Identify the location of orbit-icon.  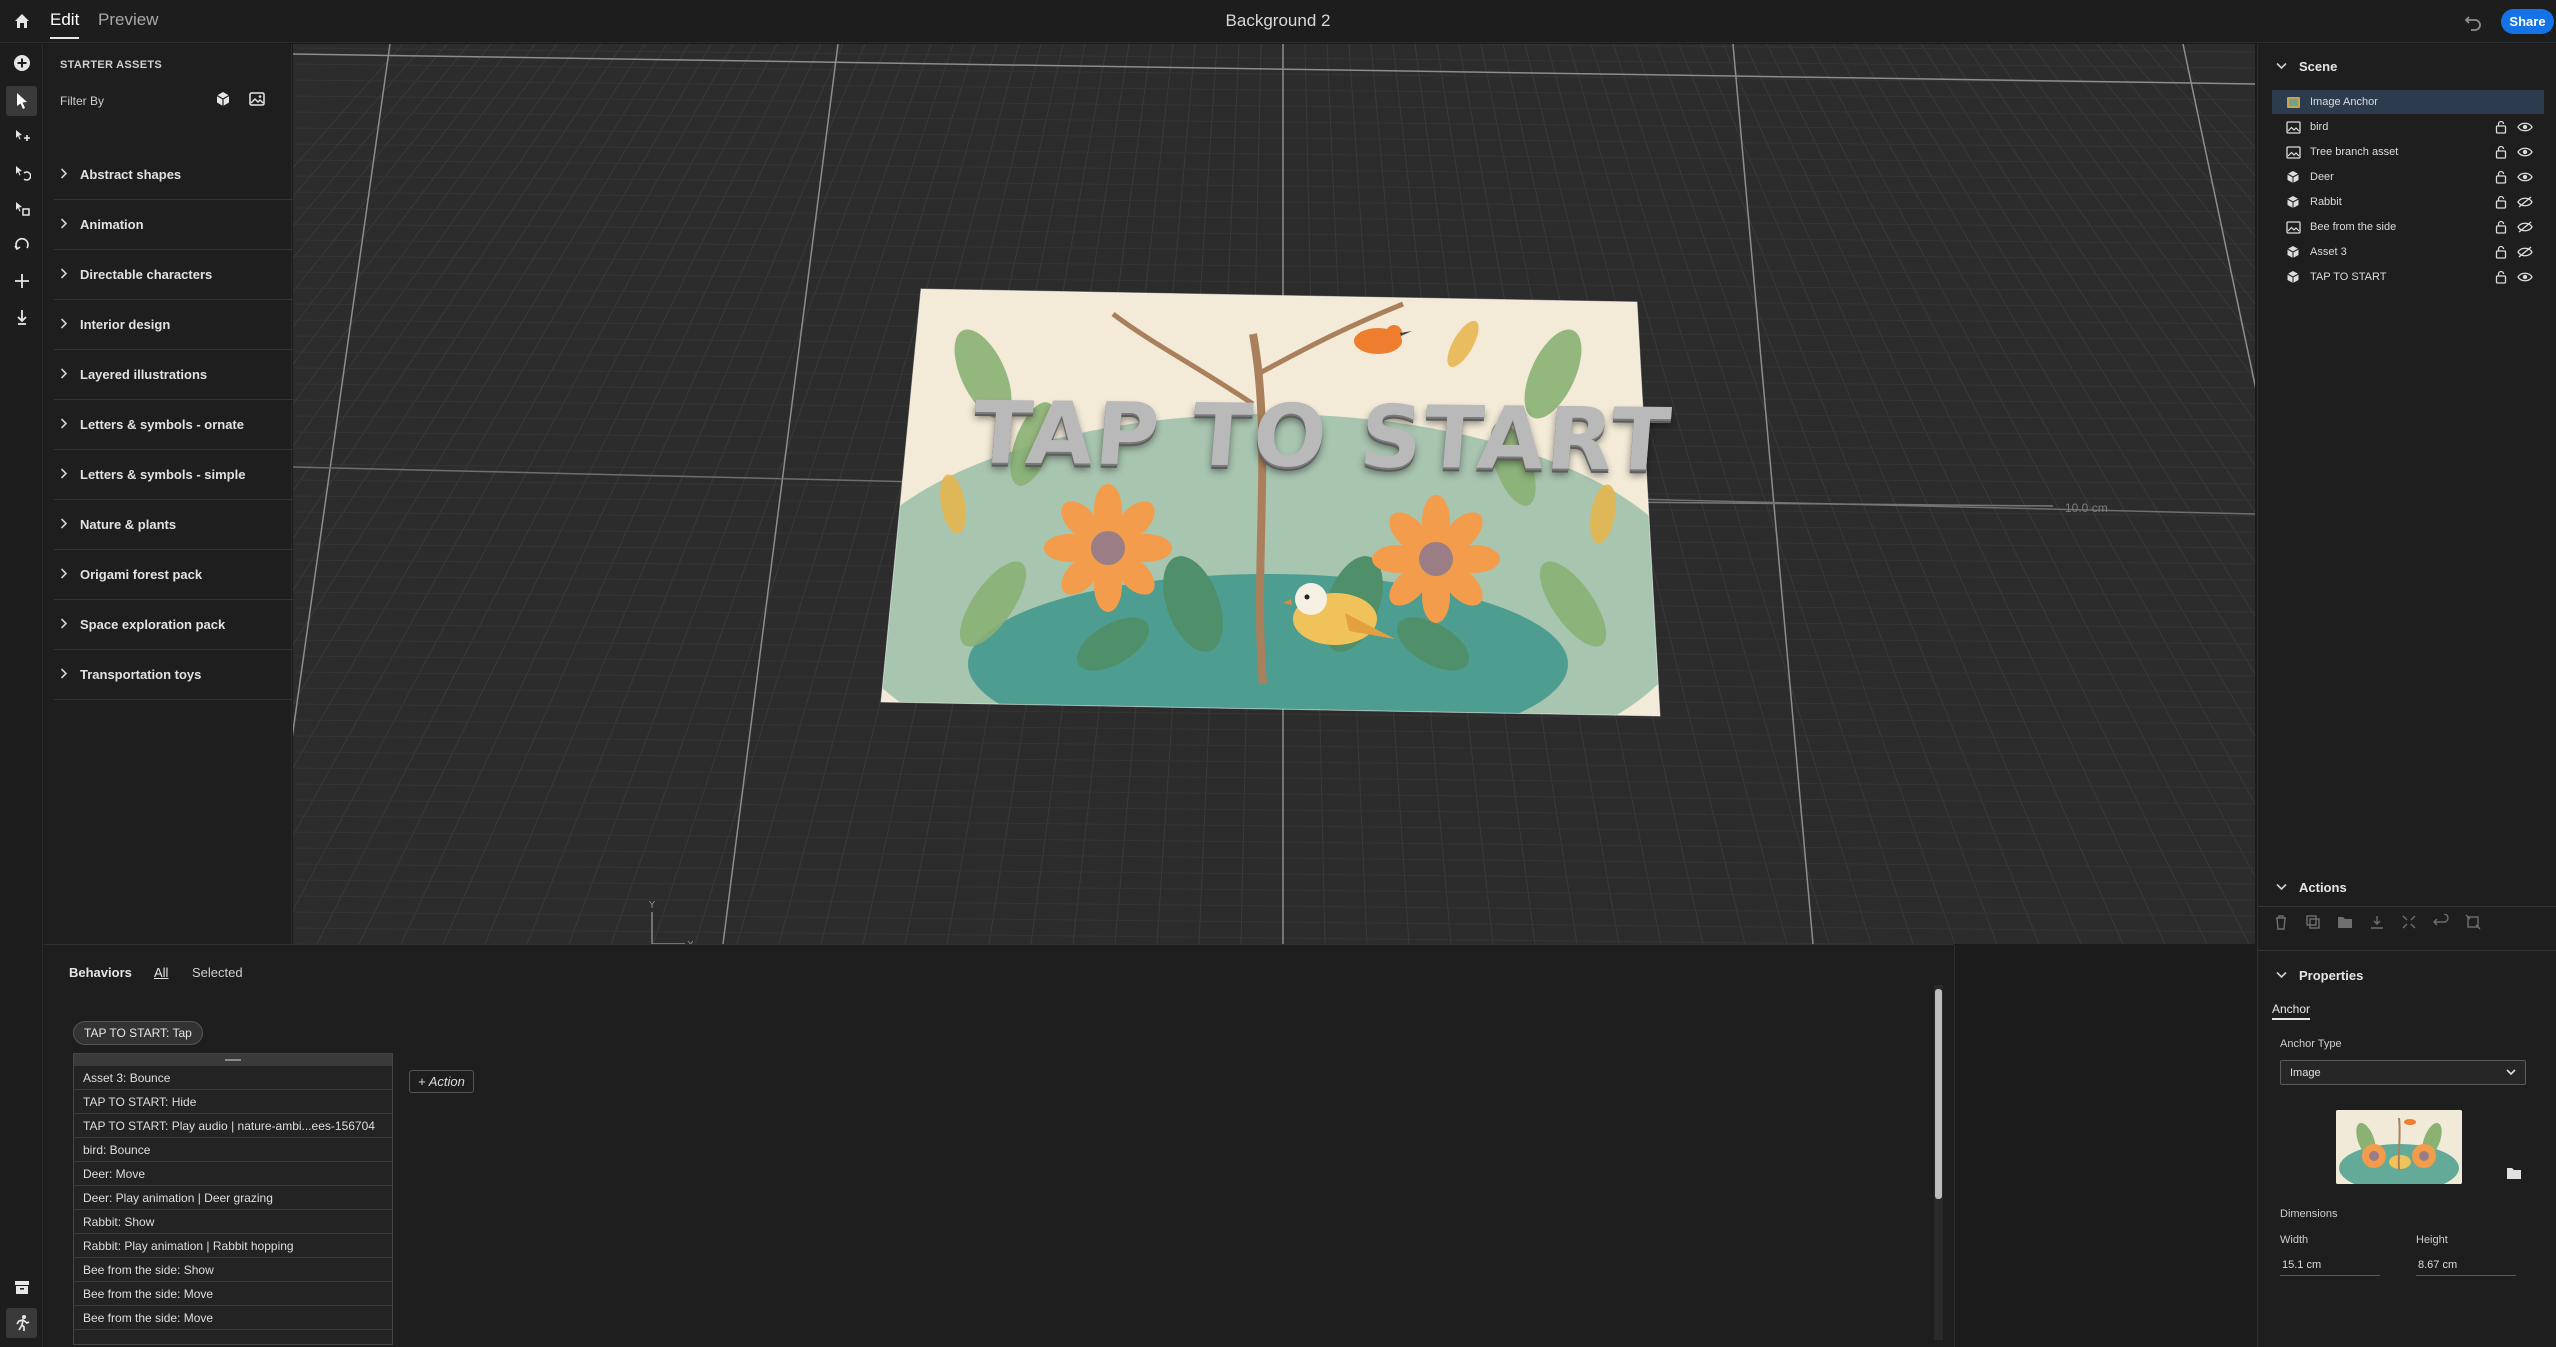
(21, 245).